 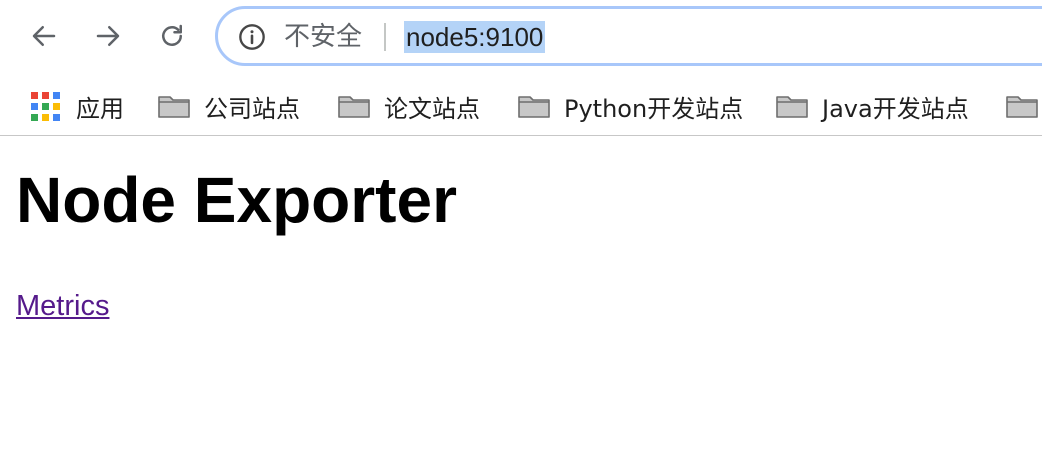 What do you see at coordinates (432, 108) in the screenshot?
I see `bookmark-label: 论文站点` at bounding box center [432, 108].